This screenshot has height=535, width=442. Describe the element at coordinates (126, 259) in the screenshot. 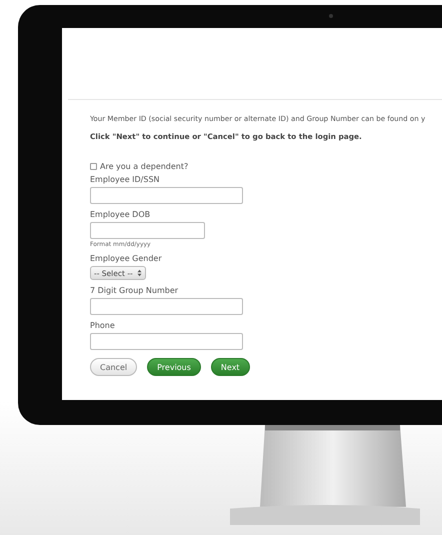

I see `field-label: Employee Gender` at that location.